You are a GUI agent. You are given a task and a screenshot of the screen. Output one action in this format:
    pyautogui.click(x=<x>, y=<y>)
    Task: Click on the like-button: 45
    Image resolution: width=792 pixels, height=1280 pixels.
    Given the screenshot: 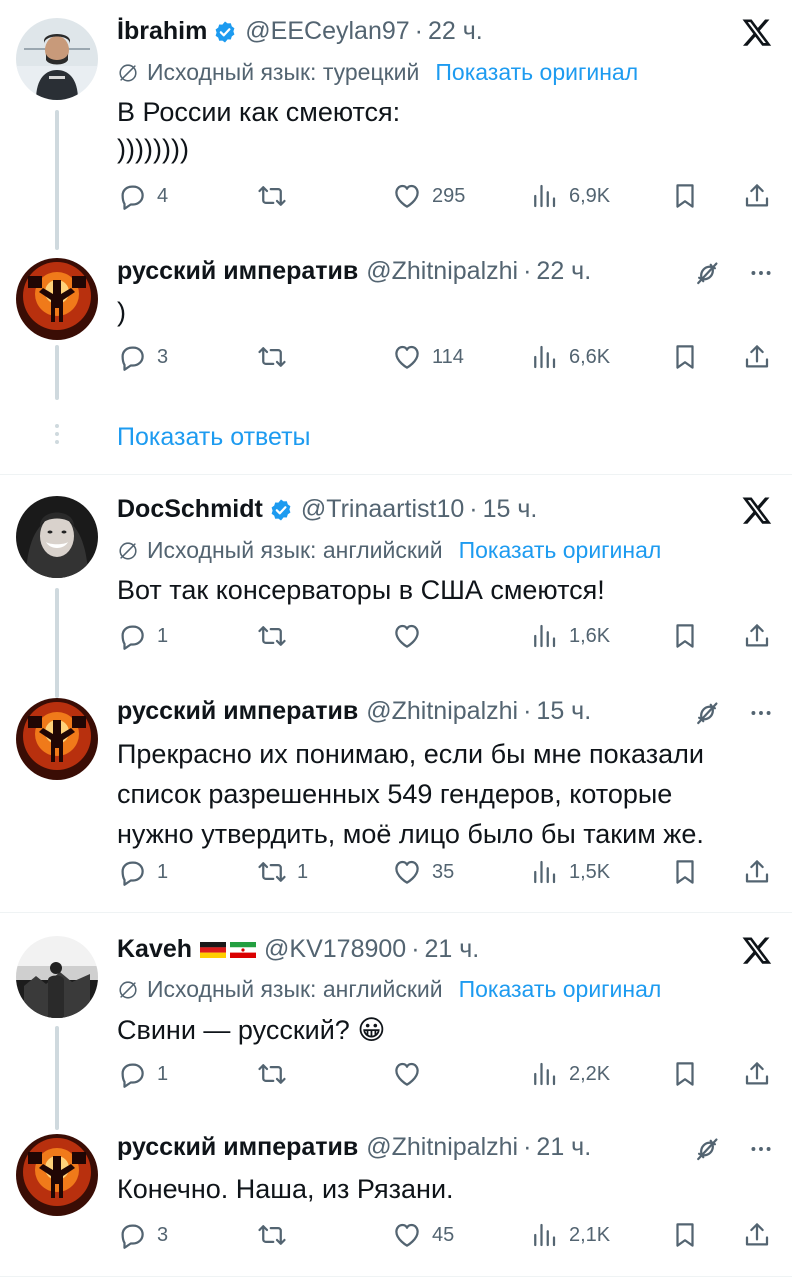 What is the action you would take?
    pyautogui.click(x=423, y=1235)
    